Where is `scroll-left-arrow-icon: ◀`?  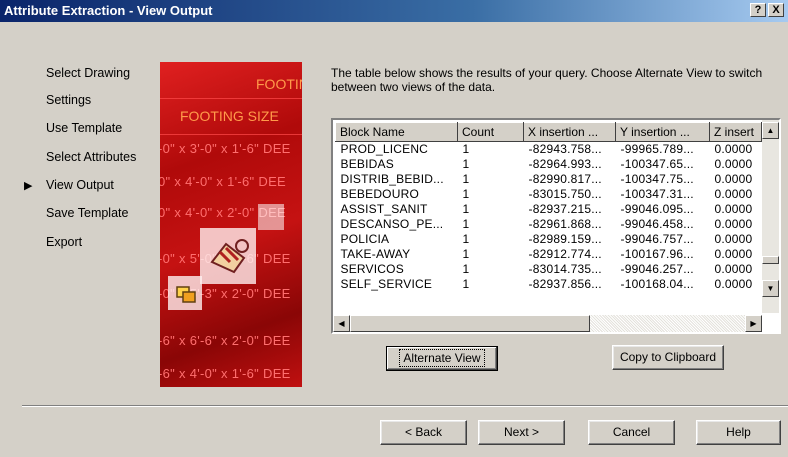 scroll-left-arrow-icon: ◀ is located at coordinates (341, 323).